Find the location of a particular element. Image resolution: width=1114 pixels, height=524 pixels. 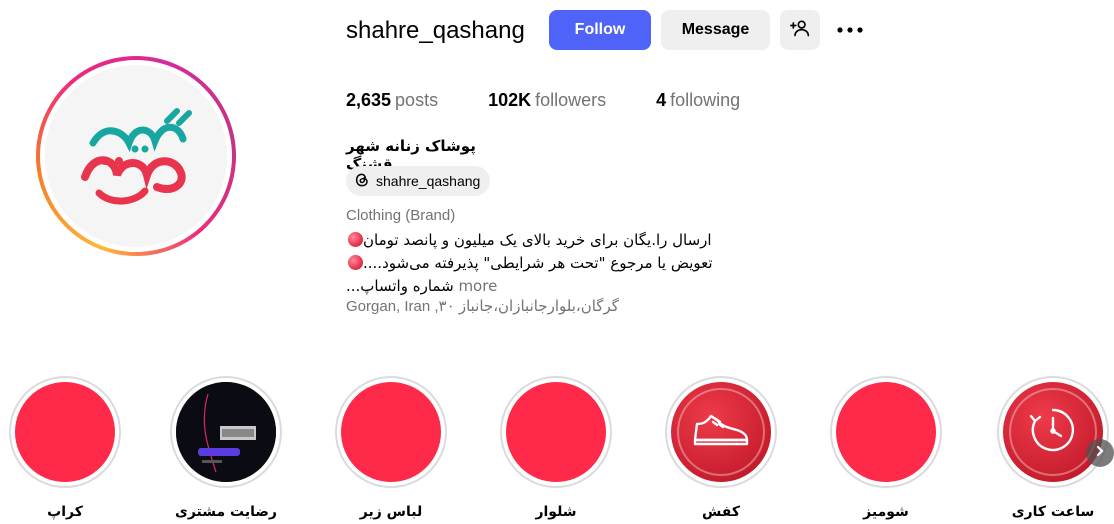

highlight-blouse: شومیز is located at coordinates (886, 448).